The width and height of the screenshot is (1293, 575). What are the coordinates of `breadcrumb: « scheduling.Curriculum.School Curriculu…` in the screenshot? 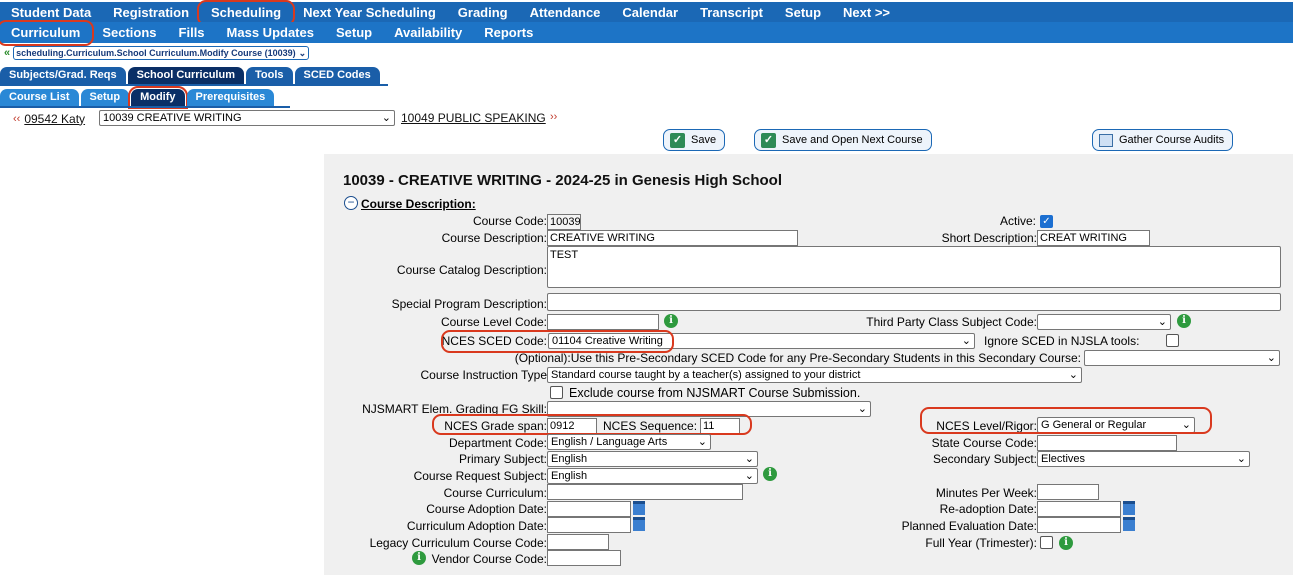 It's located at (155, 52).